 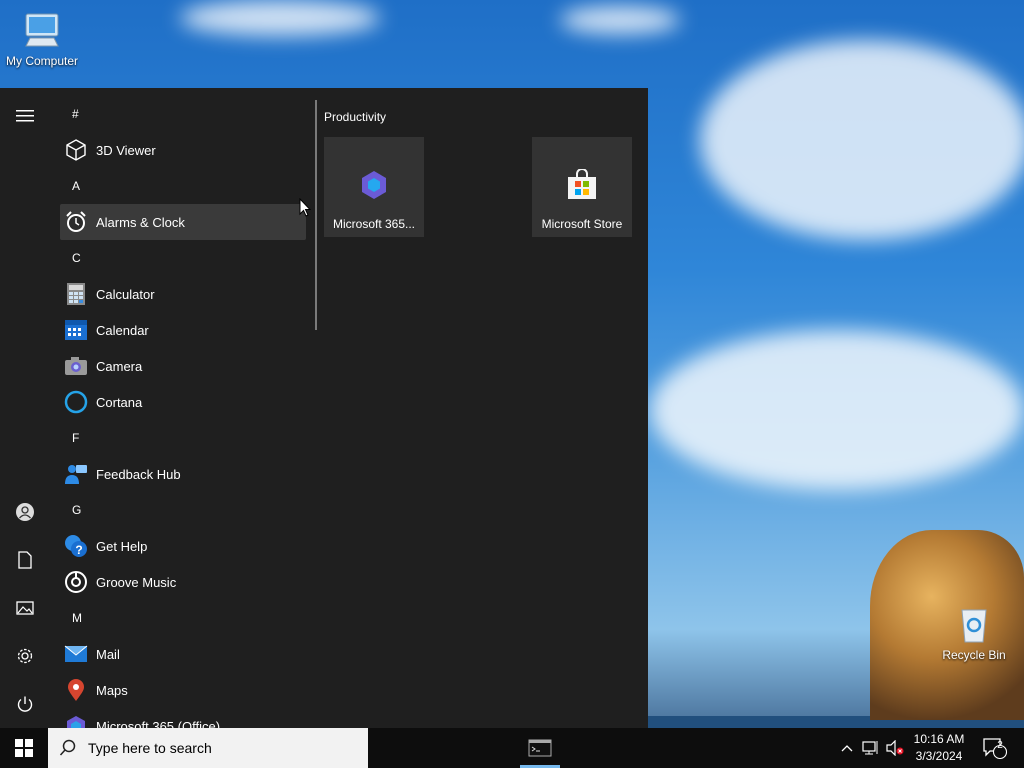 What do you see at coordinates (112, 690) in the screenshot?
I see `app-label: Maps` at bounding box center [112, 690].